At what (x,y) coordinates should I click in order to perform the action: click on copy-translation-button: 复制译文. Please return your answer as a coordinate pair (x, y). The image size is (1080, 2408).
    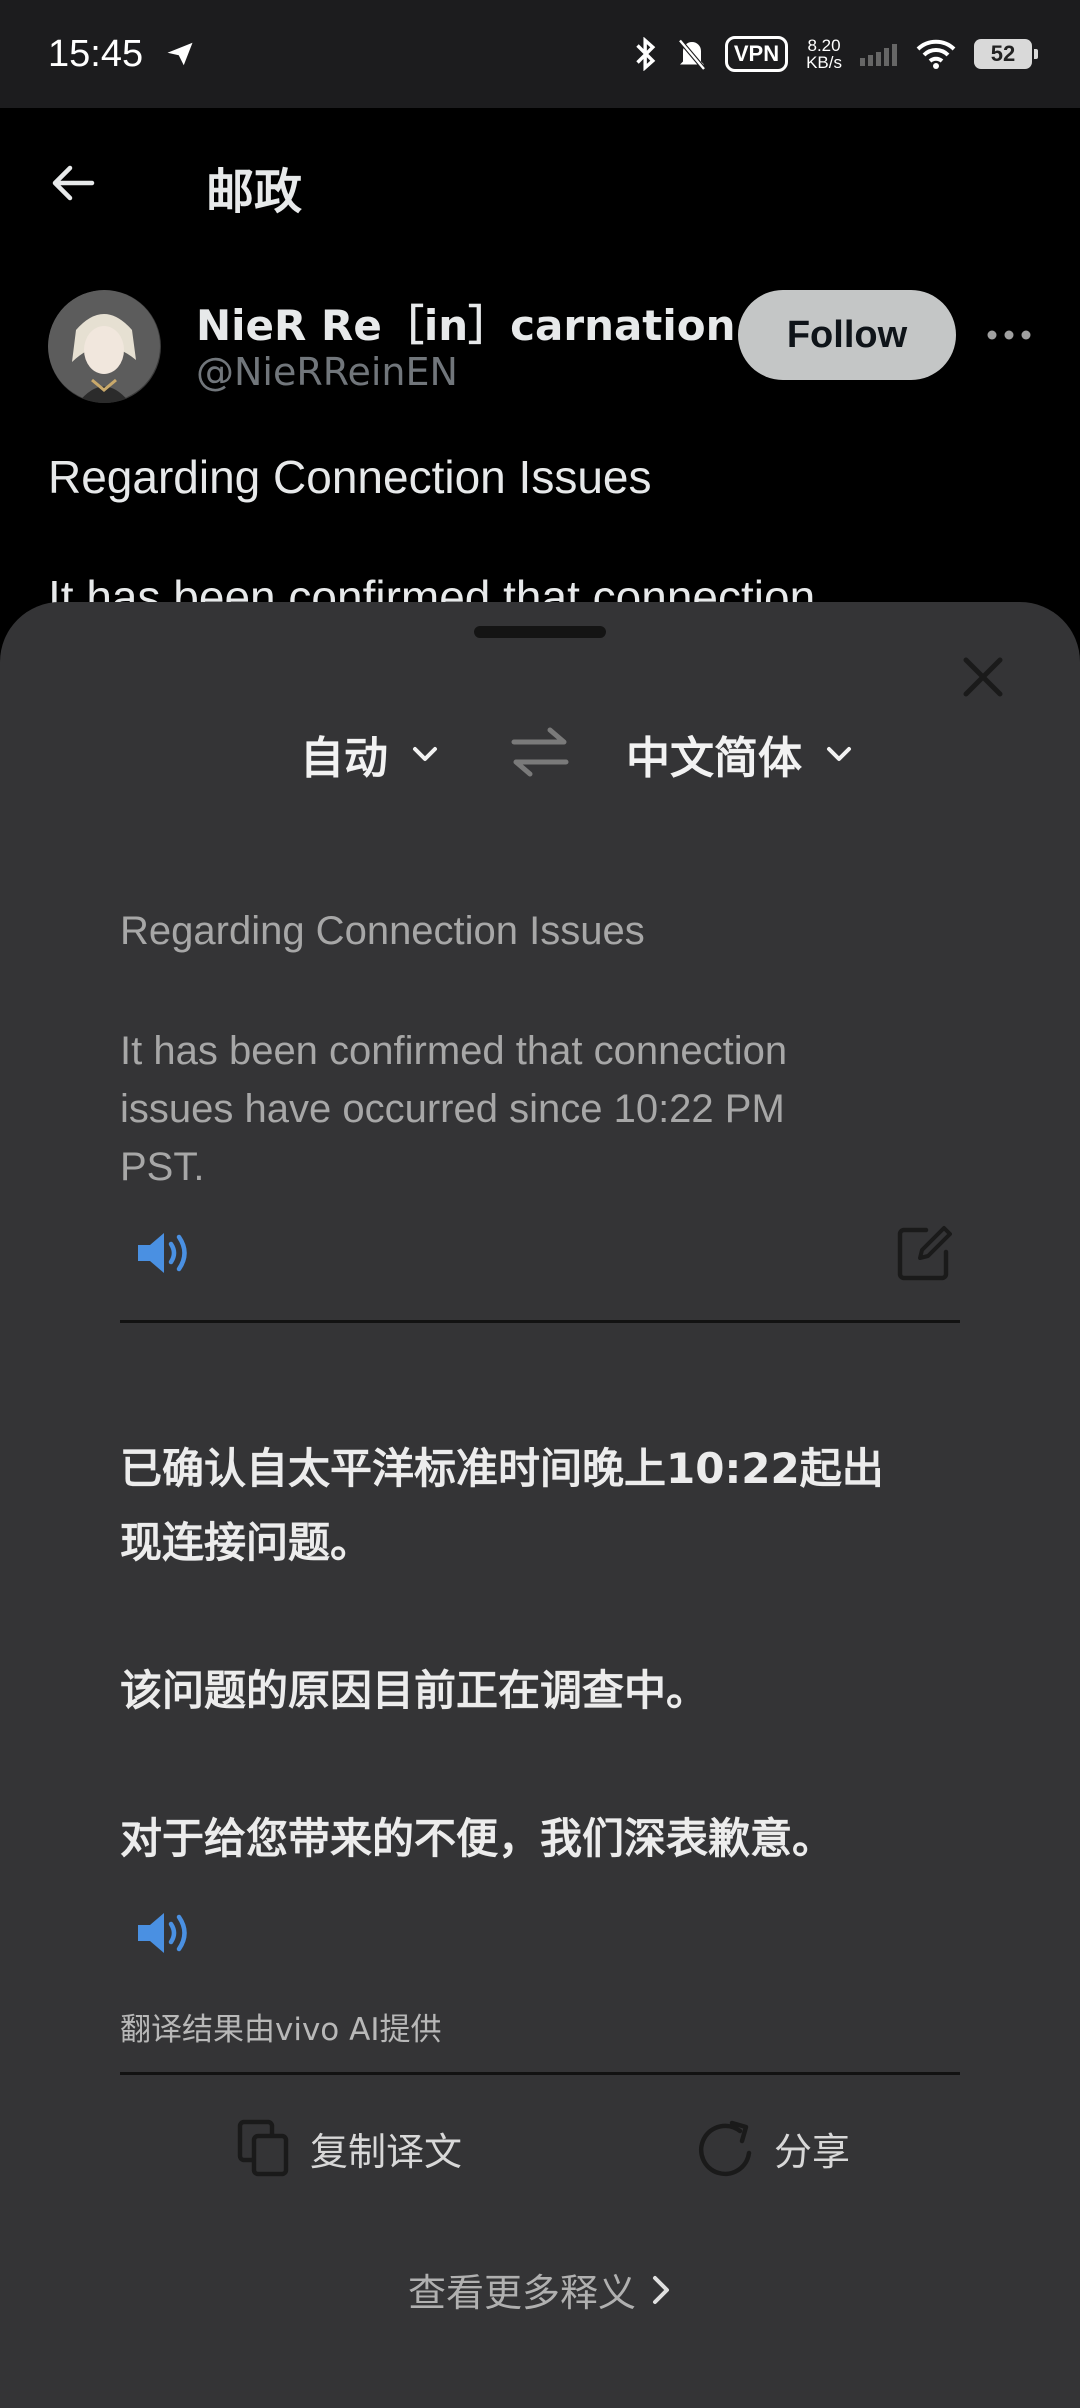
    Looking at the image, I should click on (349, 2148).